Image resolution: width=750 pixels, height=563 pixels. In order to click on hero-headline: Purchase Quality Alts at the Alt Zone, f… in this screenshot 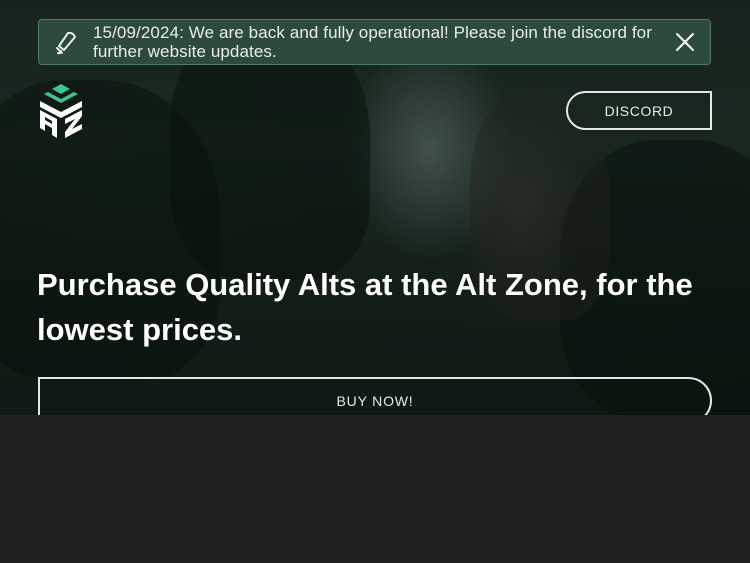, I will do `click(365, 307)`.